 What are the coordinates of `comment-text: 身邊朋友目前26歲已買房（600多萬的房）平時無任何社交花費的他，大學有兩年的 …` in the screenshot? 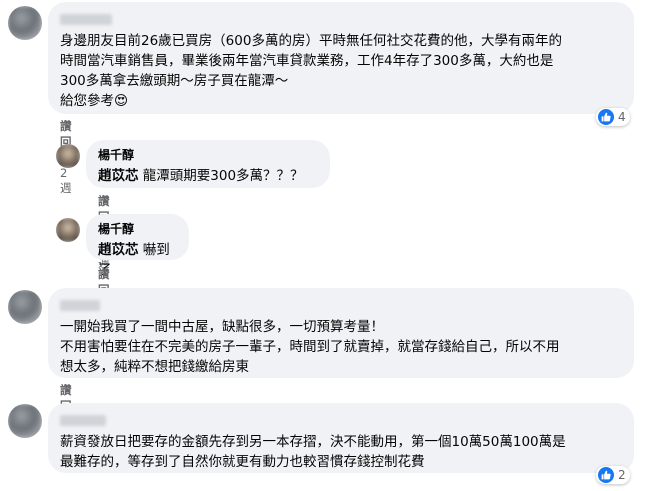 It's located at (311, 71).